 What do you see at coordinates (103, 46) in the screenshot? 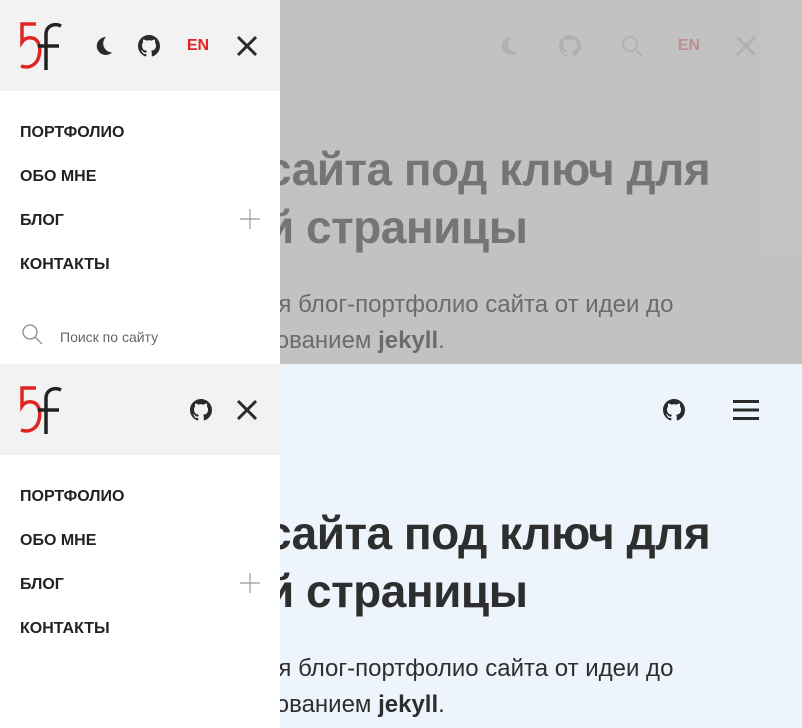
I see `moon-icon` at bounding box center [103, 46].